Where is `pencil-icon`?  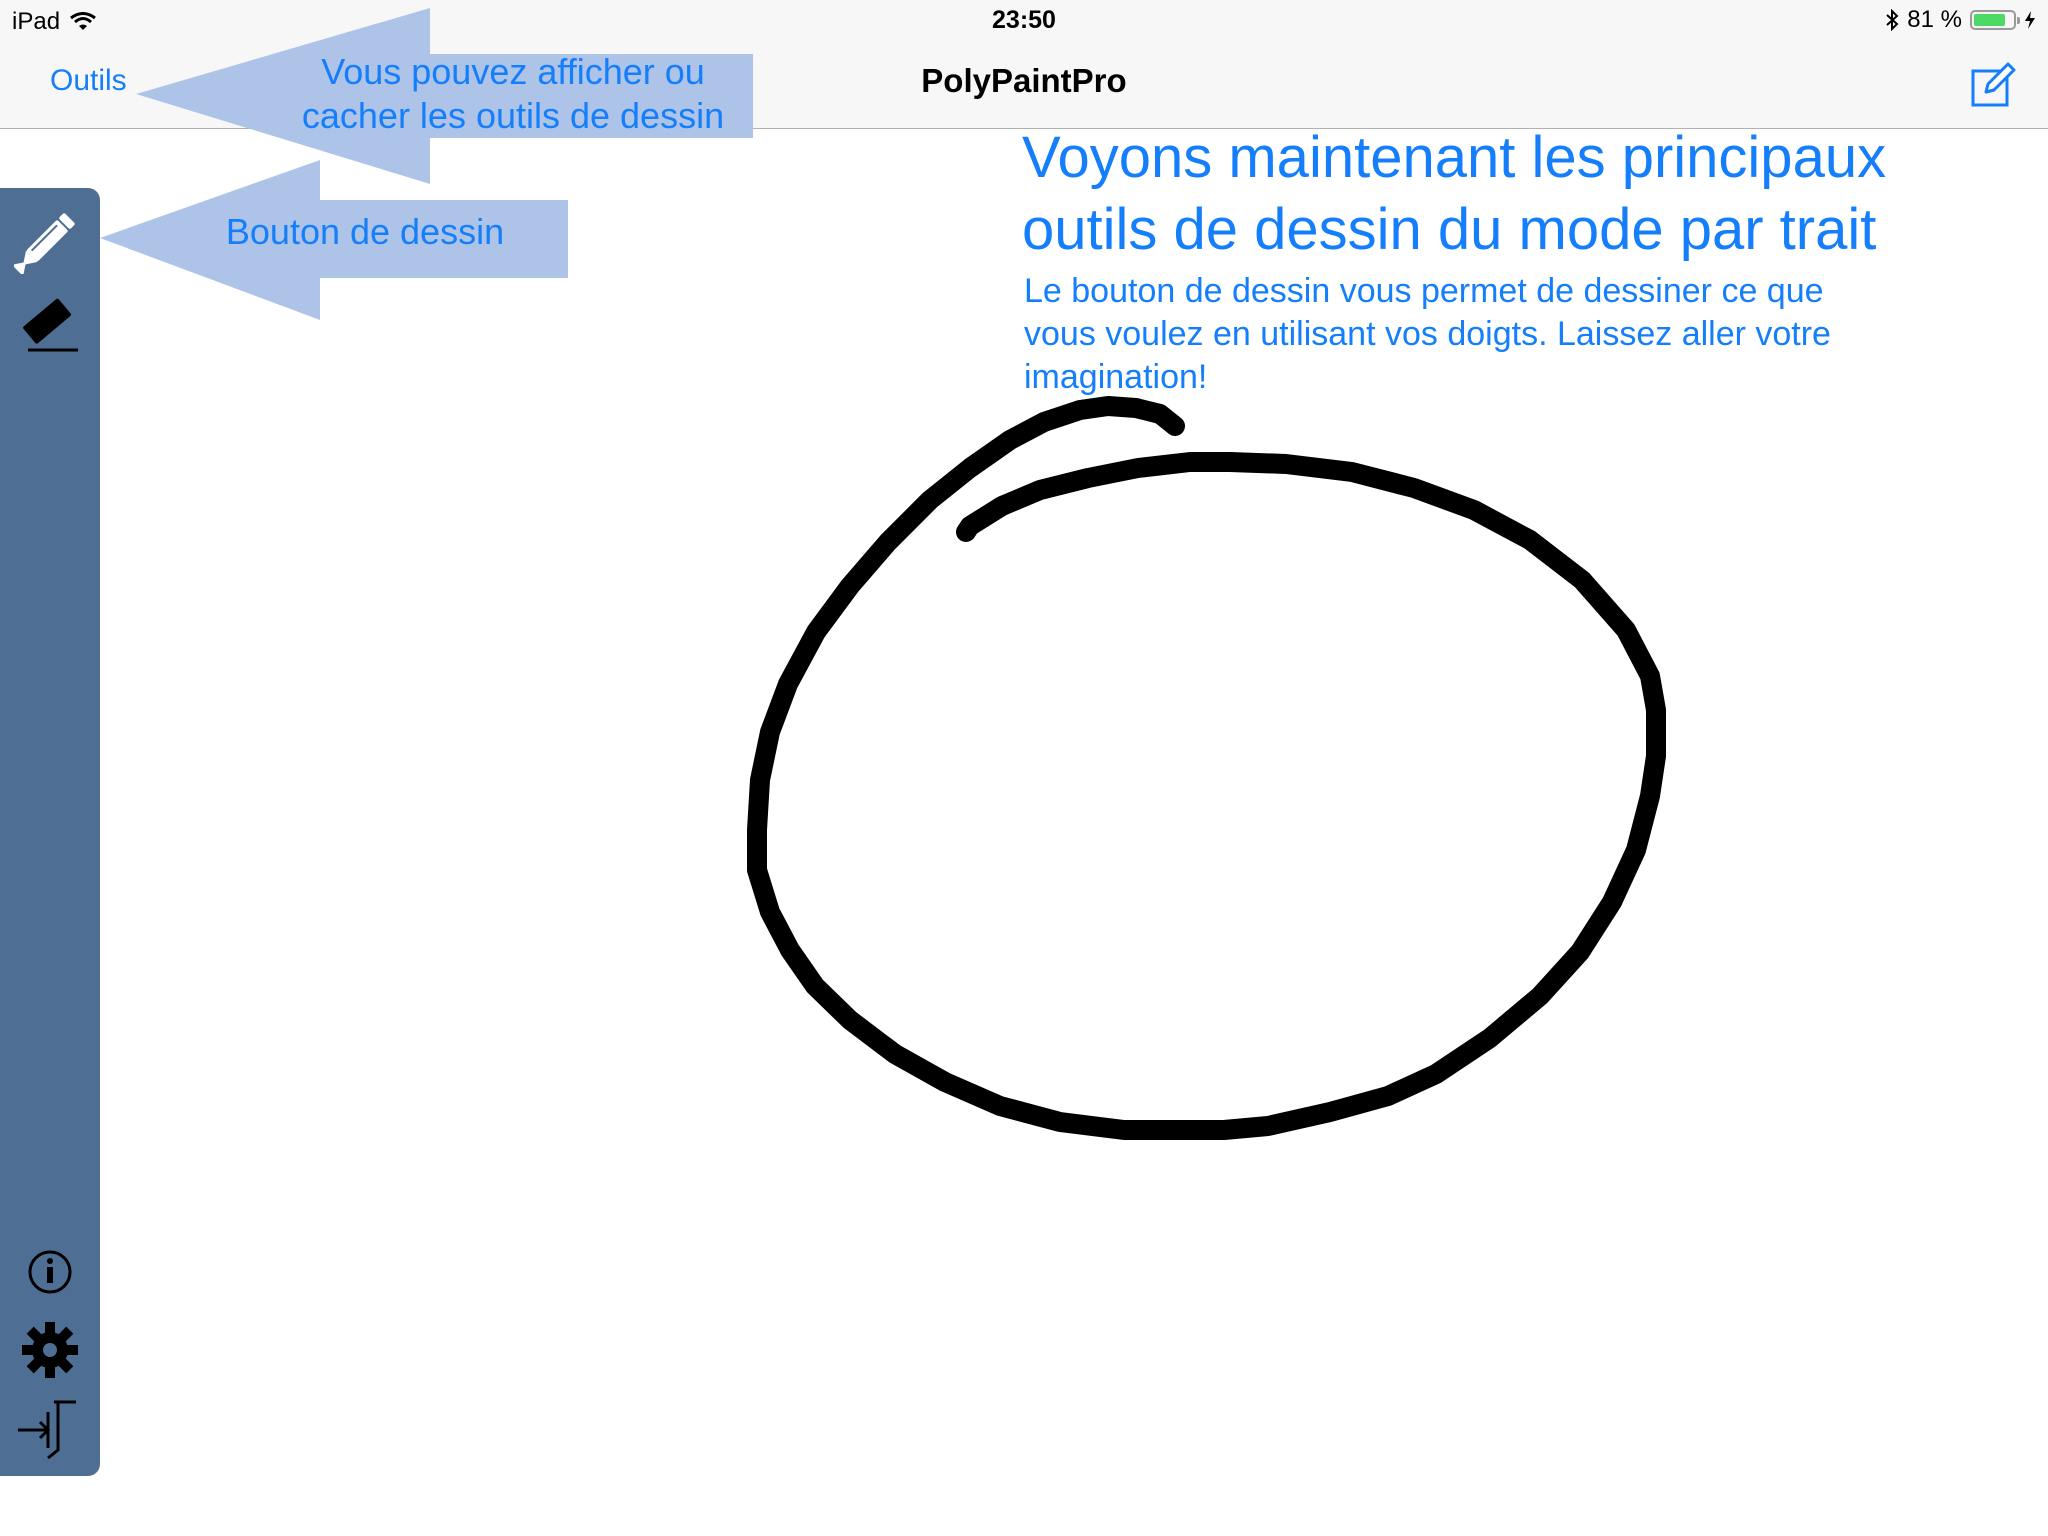
pencil-icon is located at coordinates (50, 238).